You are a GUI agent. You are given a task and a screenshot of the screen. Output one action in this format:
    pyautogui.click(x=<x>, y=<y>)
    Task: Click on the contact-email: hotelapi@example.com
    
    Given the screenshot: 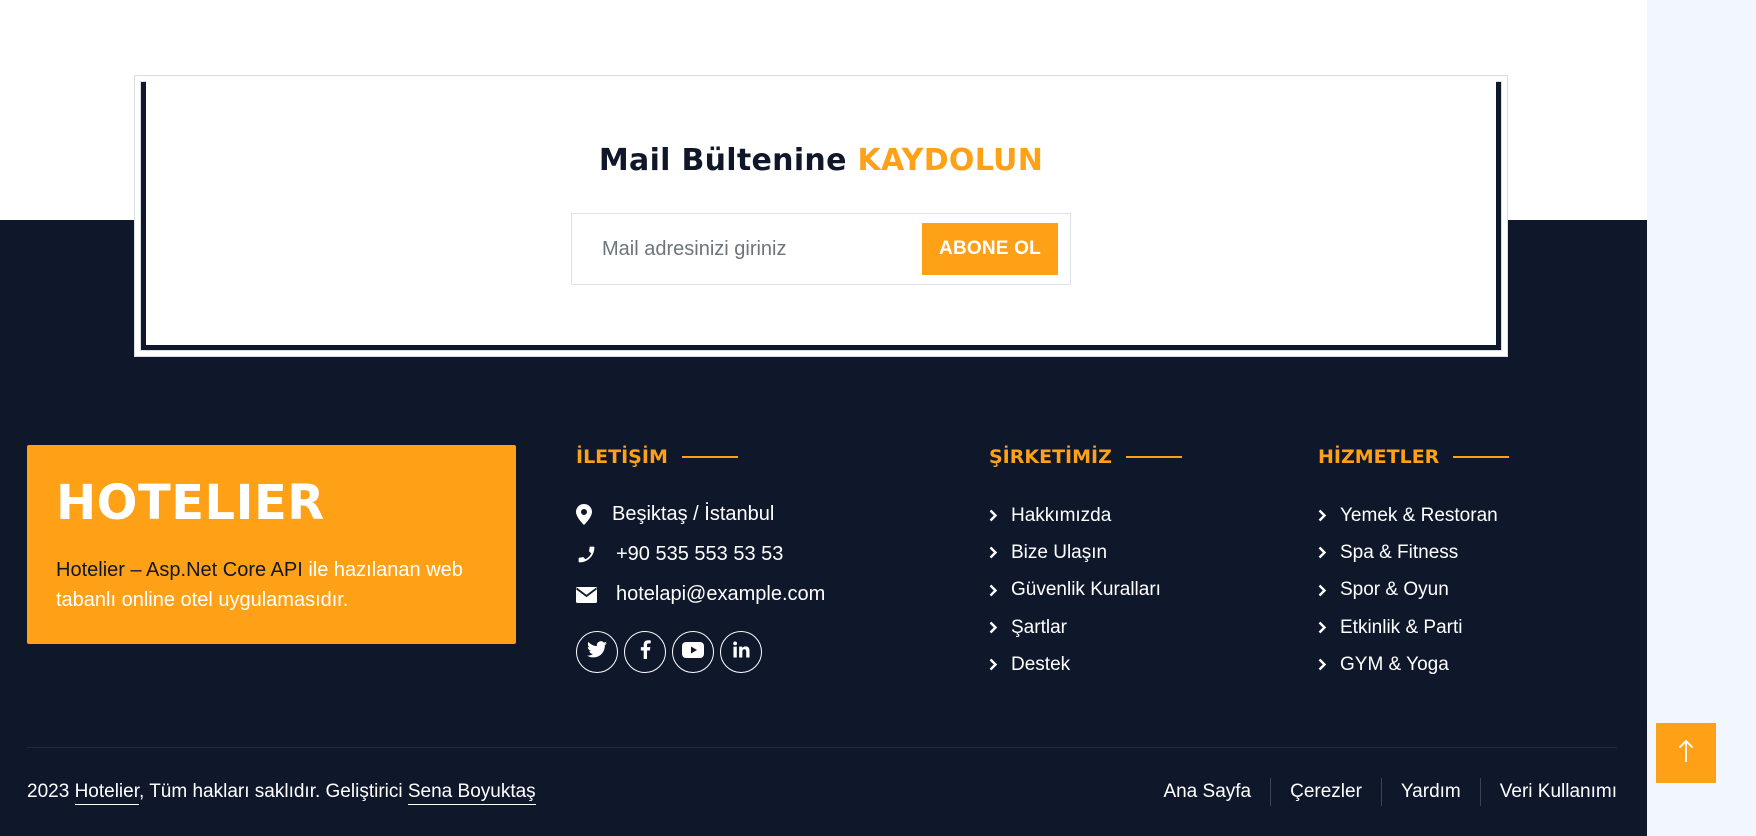 What is the action you would take?
    pyautogui.click(x=700, y=594)
    